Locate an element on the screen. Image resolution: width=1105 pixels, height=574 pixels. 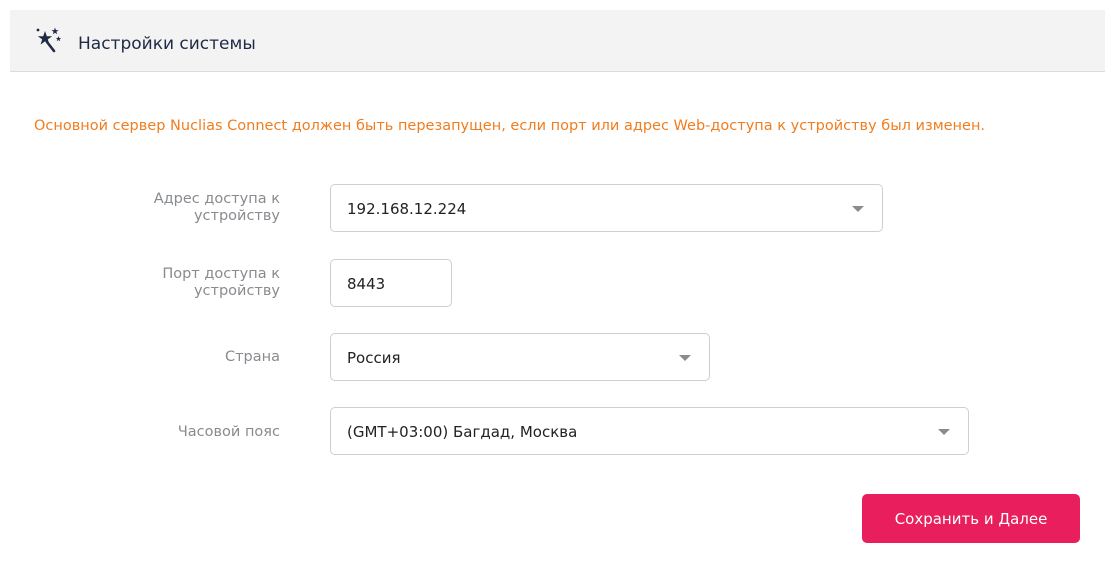
country-label: Страна is located at coordinates (252, 357).